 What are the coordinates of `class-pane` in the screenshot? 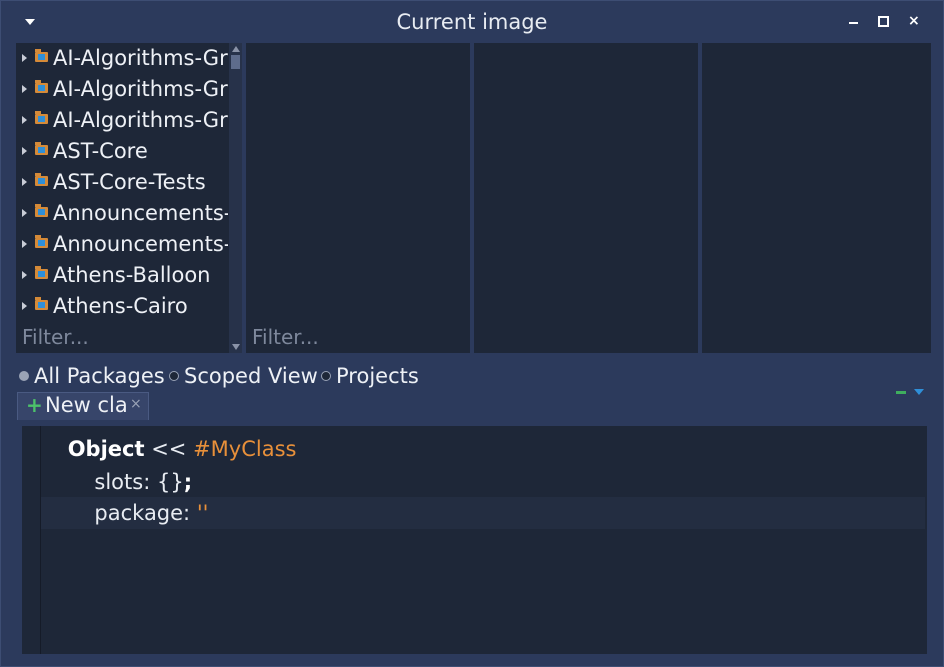 It's located at (358, 198).